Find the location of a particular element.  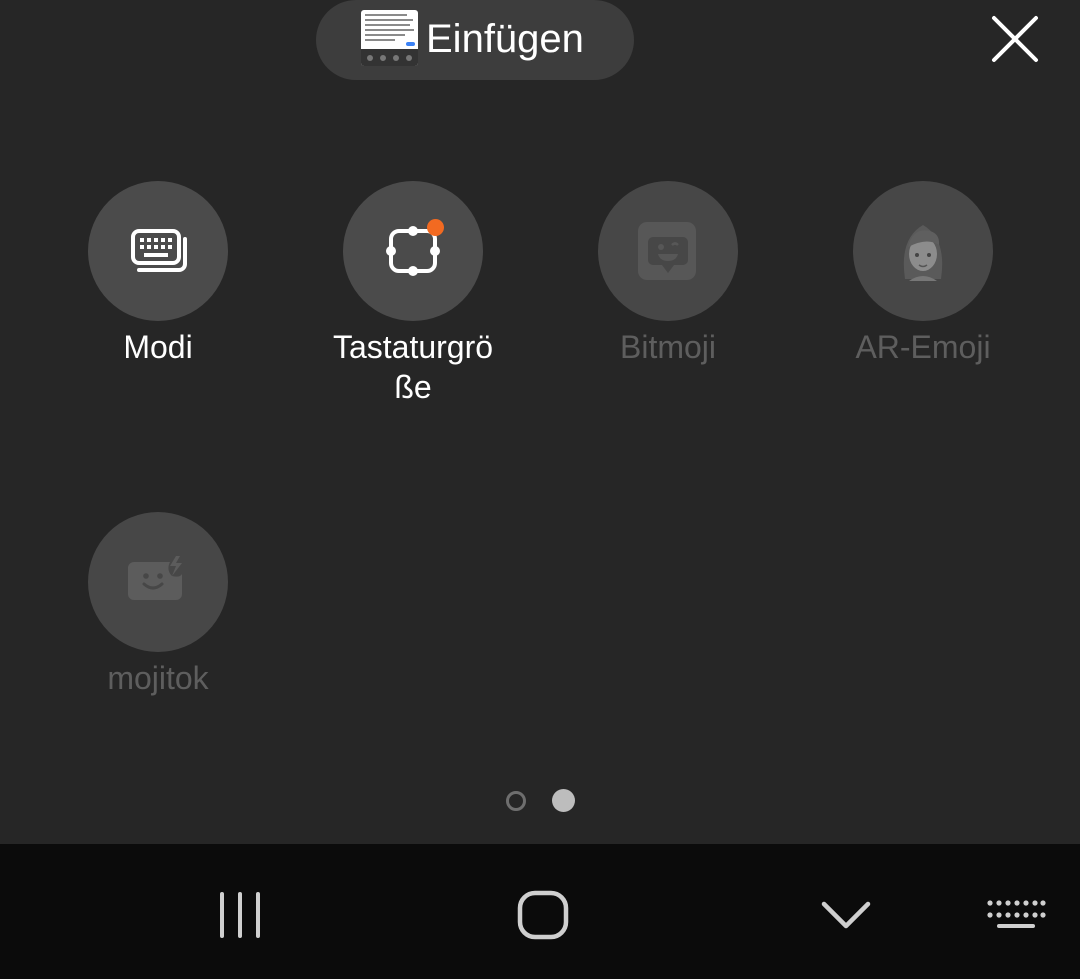

modes-item: Modi is located at coordinates (158, 274).